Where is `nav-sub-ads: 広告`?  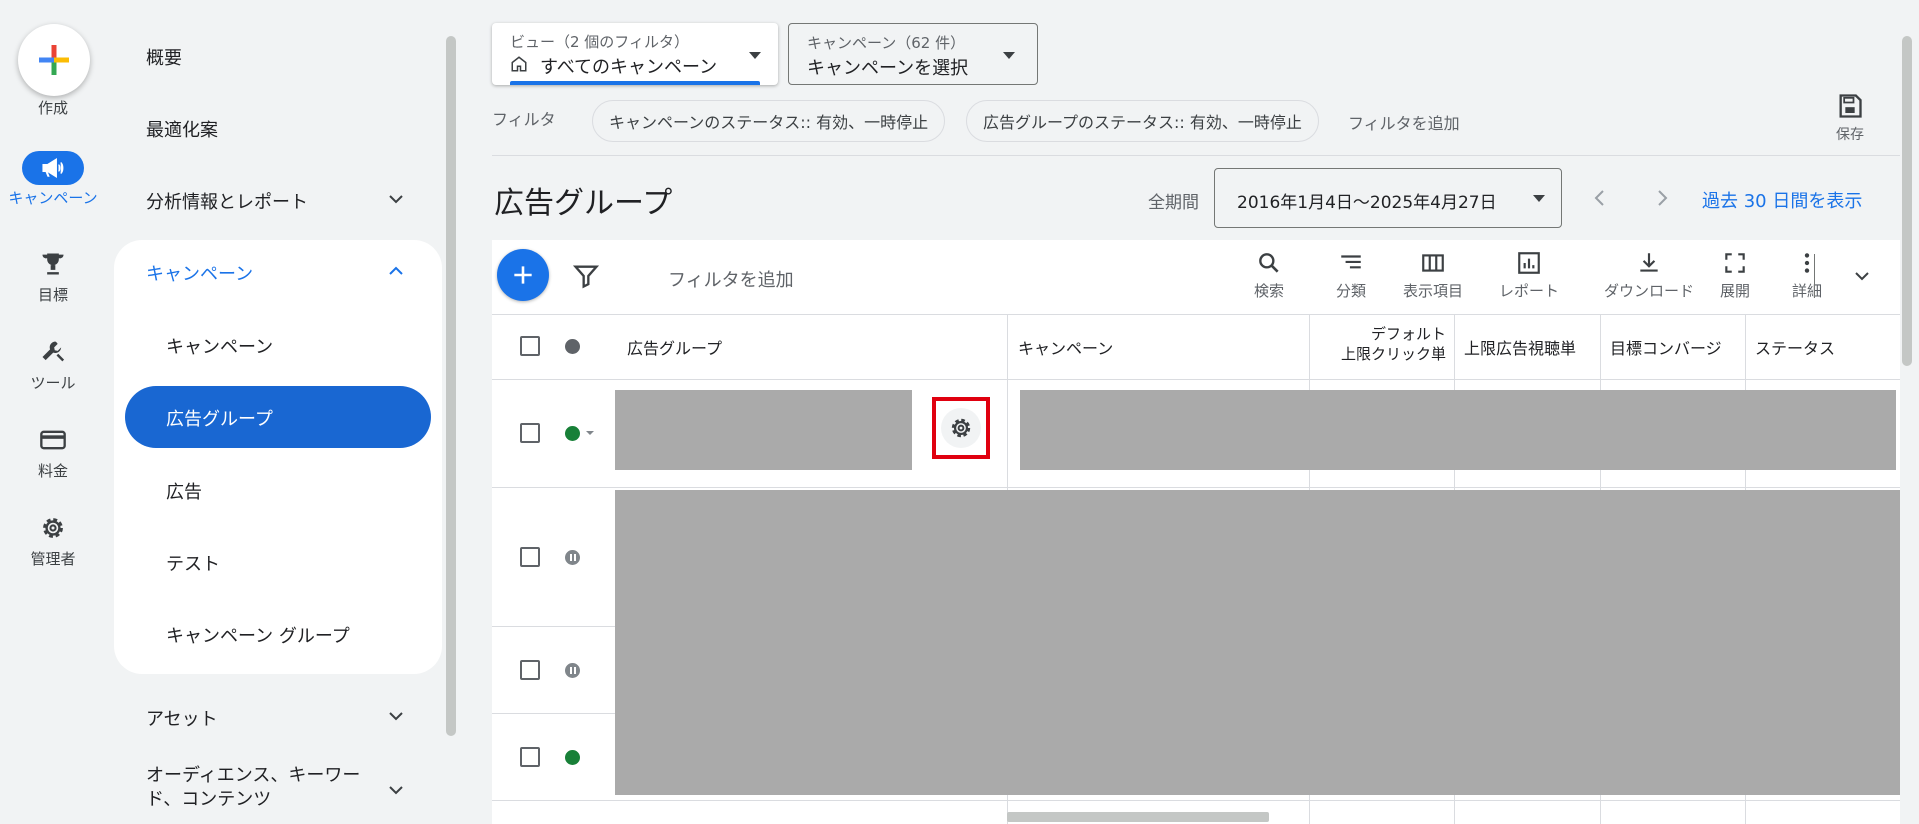 nav-sub-ads: 広告 is located at coordinates (184, 491).